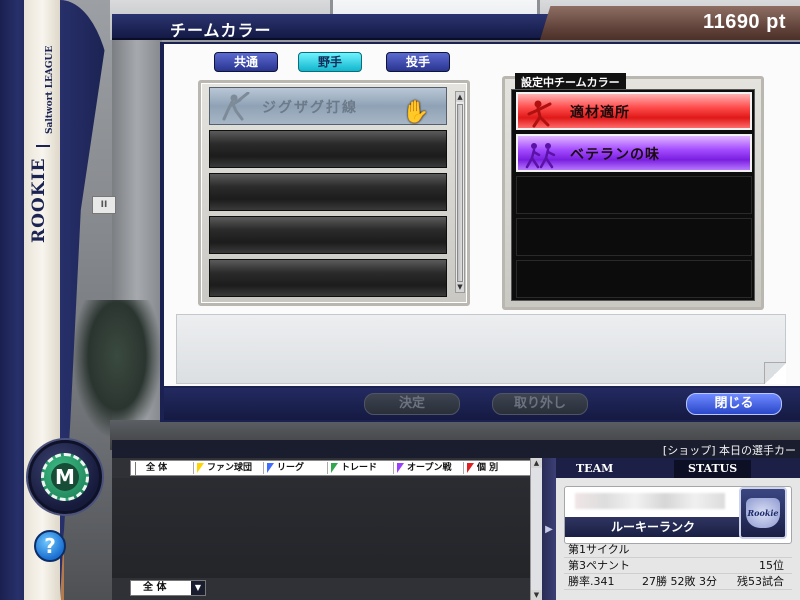  I want to click on pennant-value: 第3ペナント, so click(599, 565).